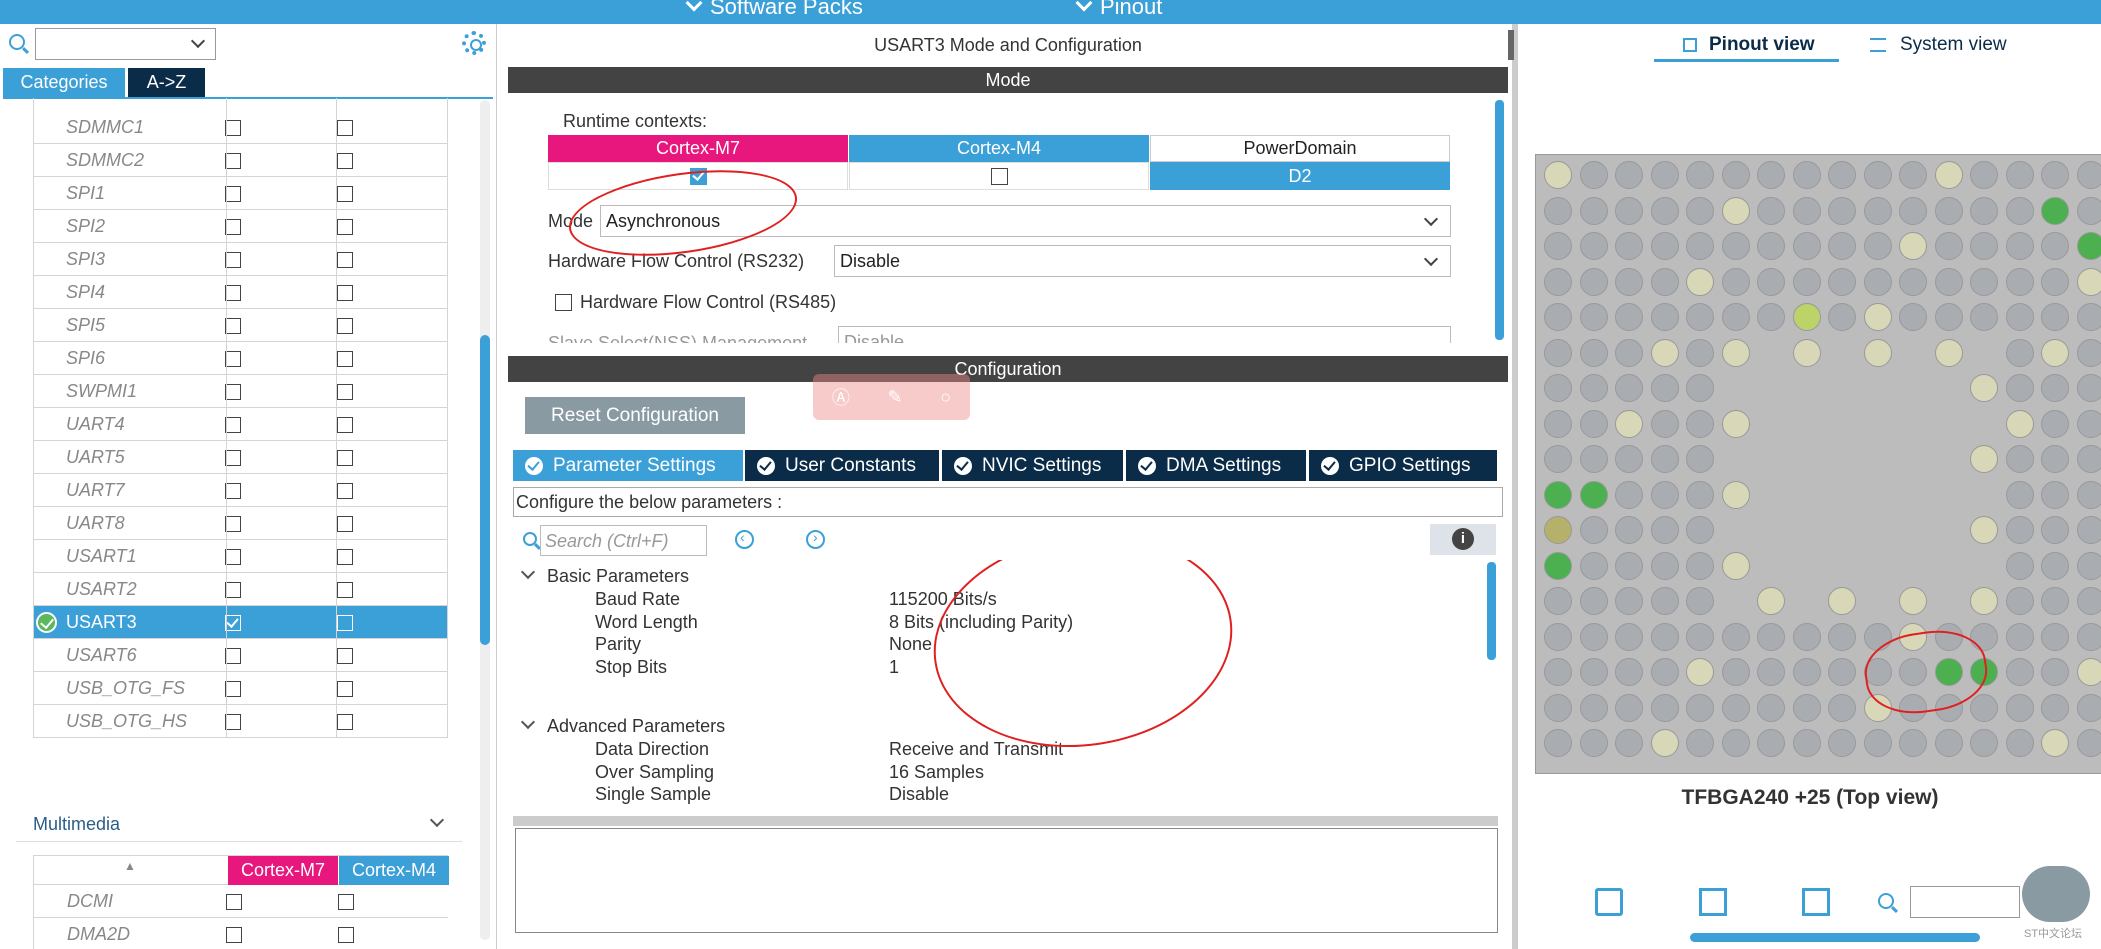  What do you see at coordinates (654, 772) in the screenshot?
I see `parameter-name: Over Sampling` at bounding box center [654, 772].